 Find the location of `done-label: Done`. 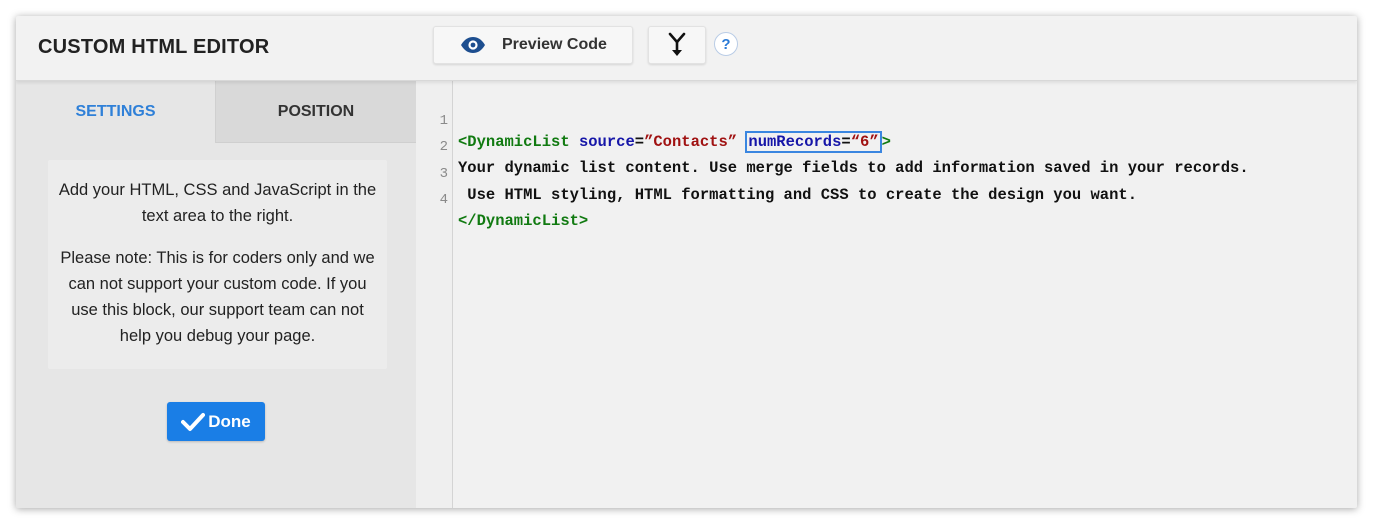

done-label: Done is located at coordinates (229, 421).